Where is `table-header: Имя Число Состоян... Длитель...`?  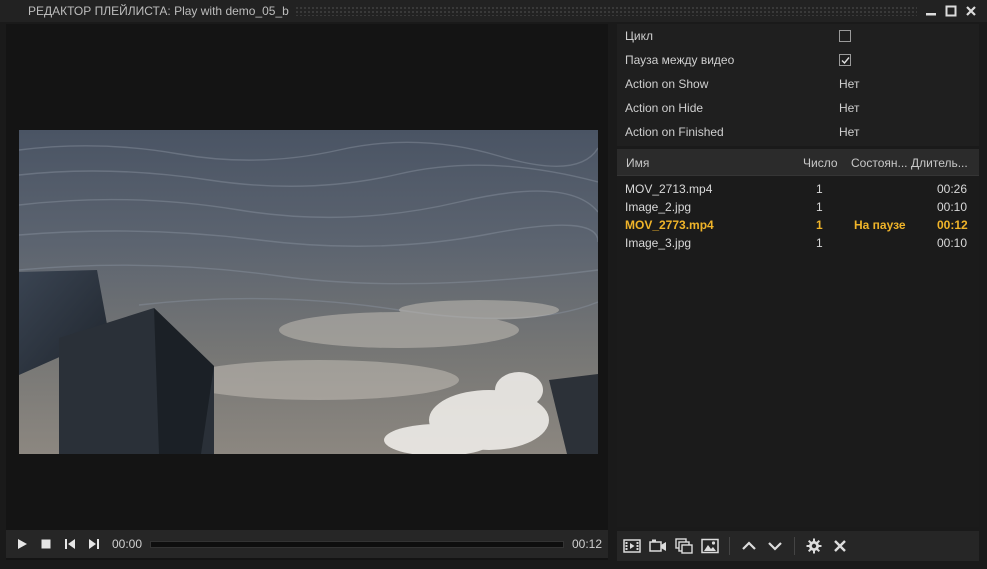 table-header: Имя Число Состоян... Длитель... is located at coordinates (798, 162).